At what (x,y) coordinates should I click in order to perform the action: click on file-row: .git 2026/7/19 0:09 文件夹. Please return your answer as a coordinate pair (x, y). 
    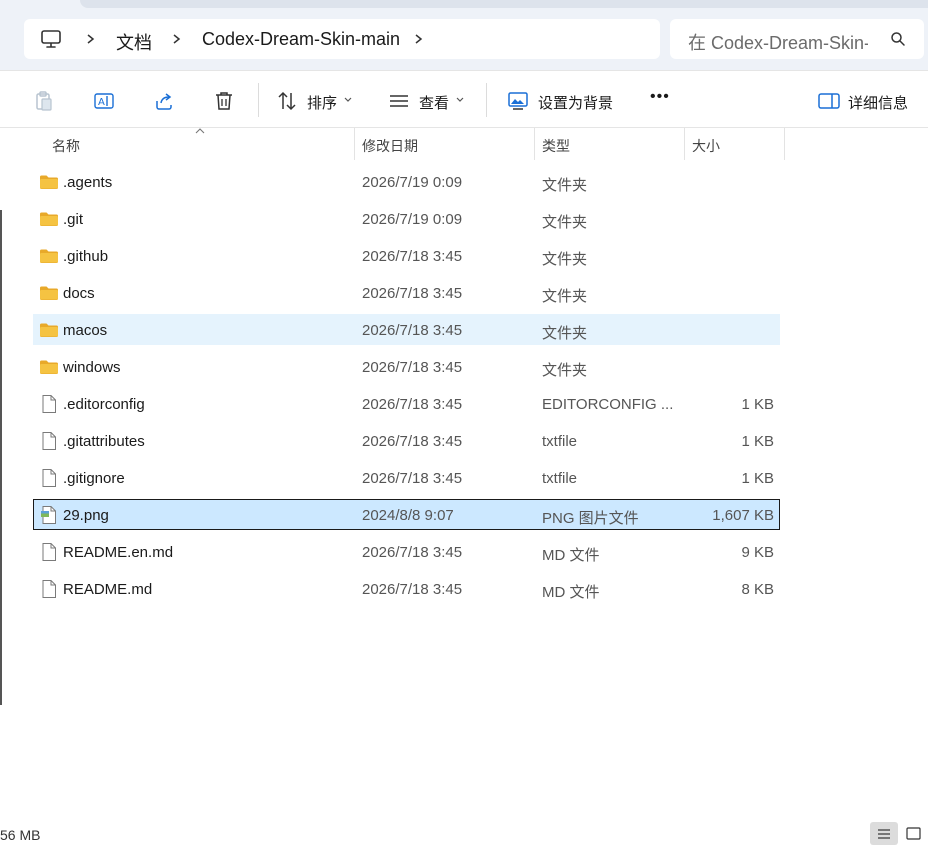
    Looking at the image, I should click on (406, 218).